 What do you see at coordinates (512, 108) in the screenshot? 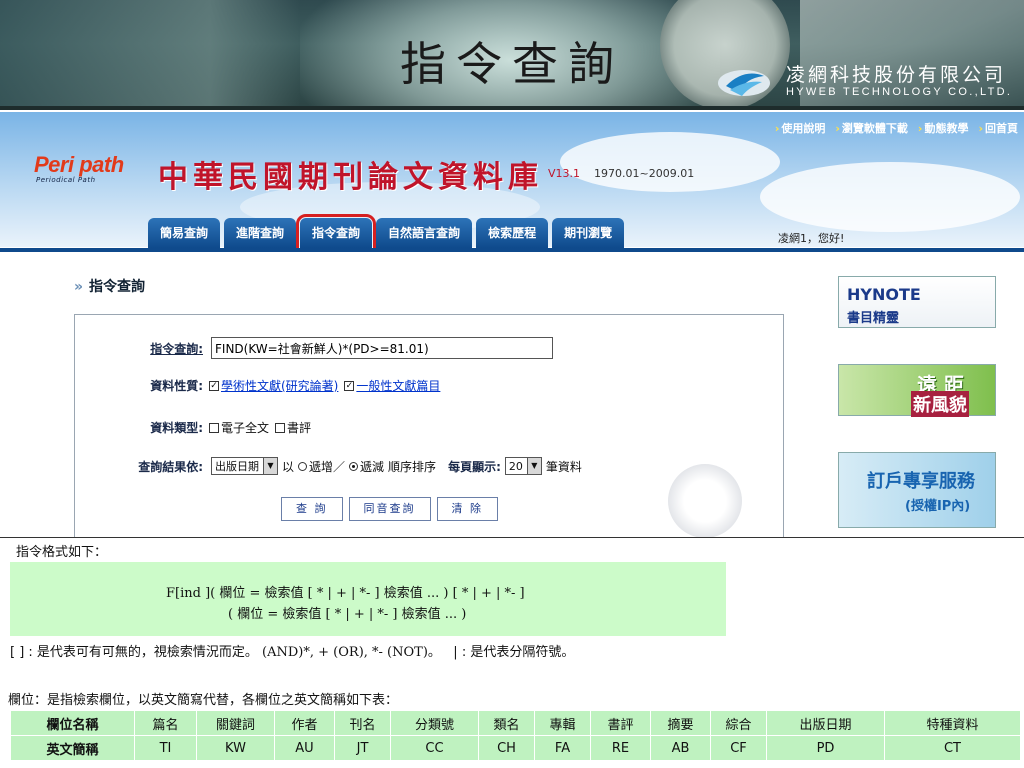
I see `banner-divider` at bounding box center [512, 108].